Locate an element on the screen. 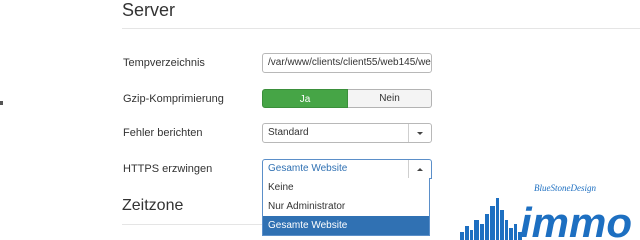 This screenshot has width=640, height=240. https-select: Gesamte Website is located at coordinates (347, 169).